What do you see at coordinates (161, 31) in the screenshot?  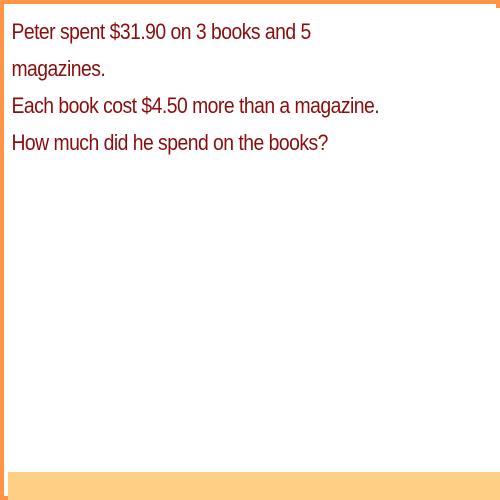 I see `problem-line: Peter spent $31.90 on 3 books and 5` at bounding box center [161, 31].